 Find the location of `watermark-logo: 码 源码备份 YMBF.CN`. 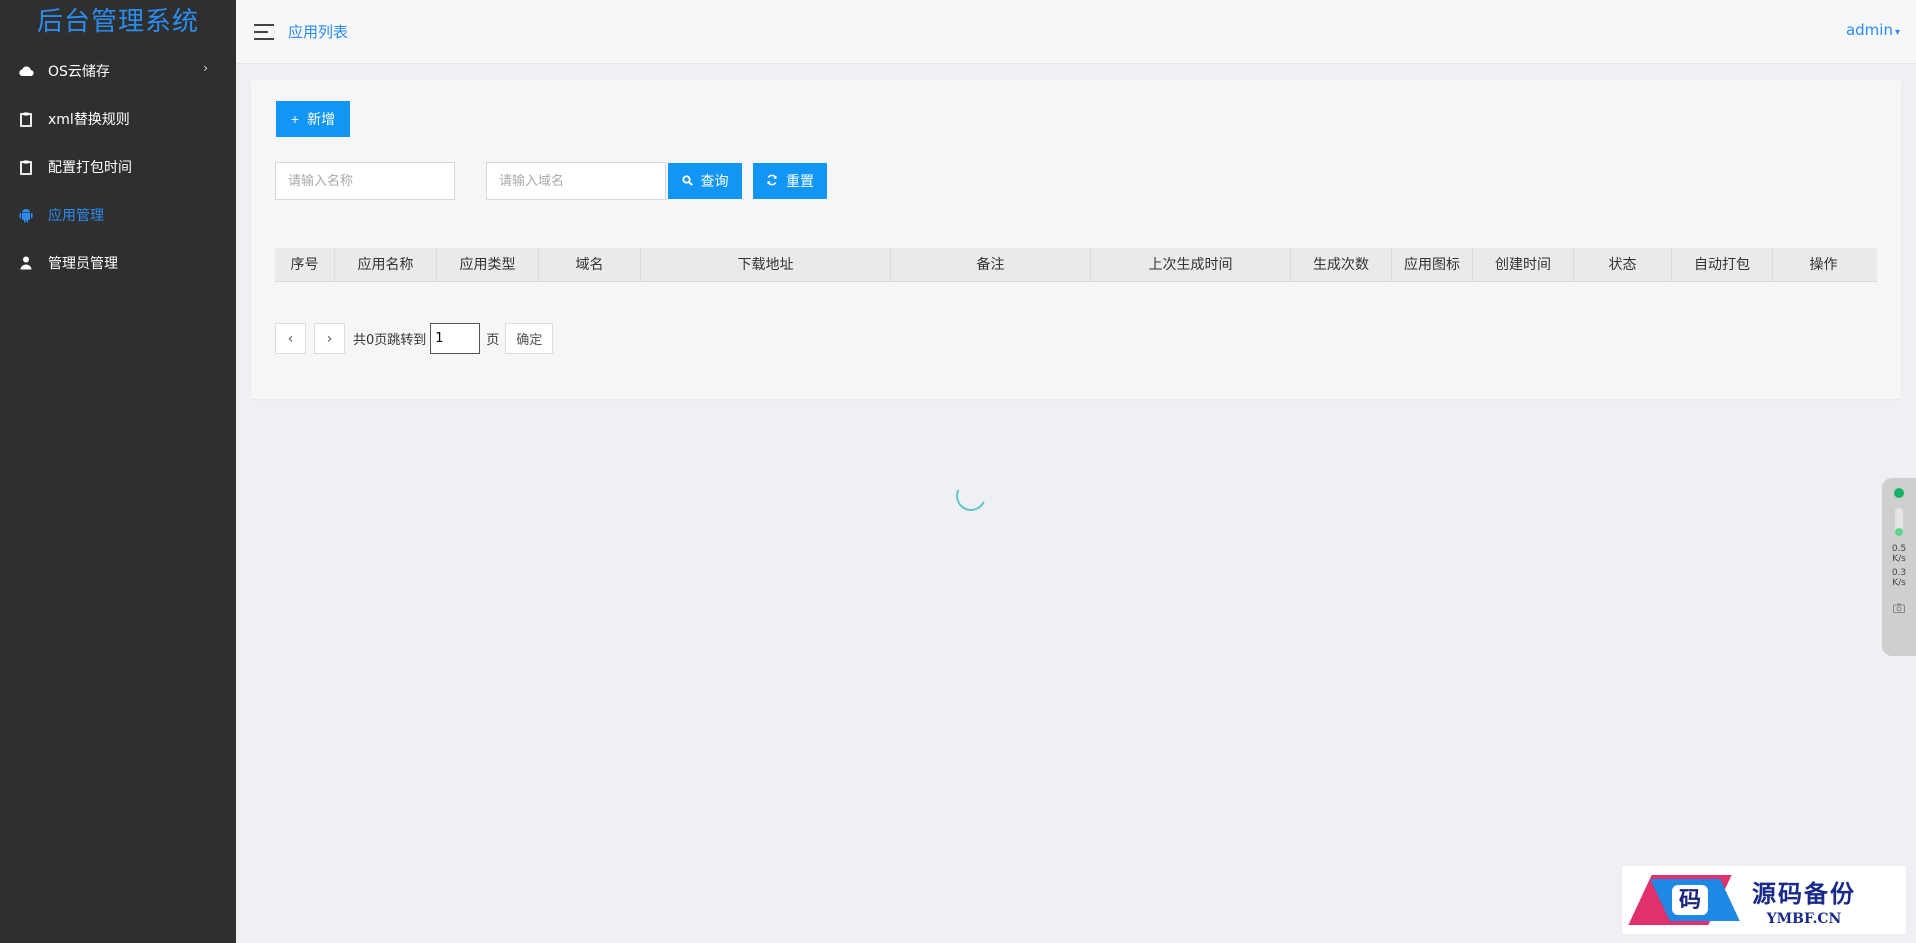

watermark-logo: 码 源码备份 YMBF.CN is located at coordinates (1764, 900).